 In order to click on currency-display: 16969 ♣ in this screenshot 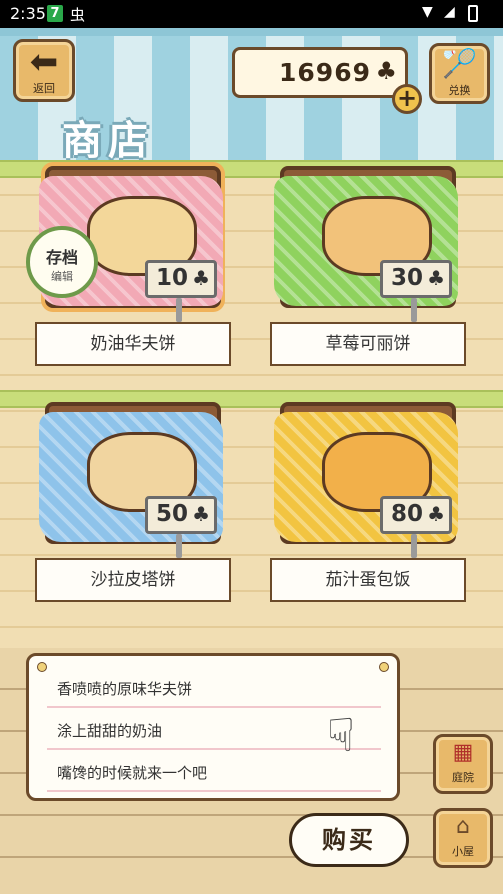, I will do `click(320, 72)`.